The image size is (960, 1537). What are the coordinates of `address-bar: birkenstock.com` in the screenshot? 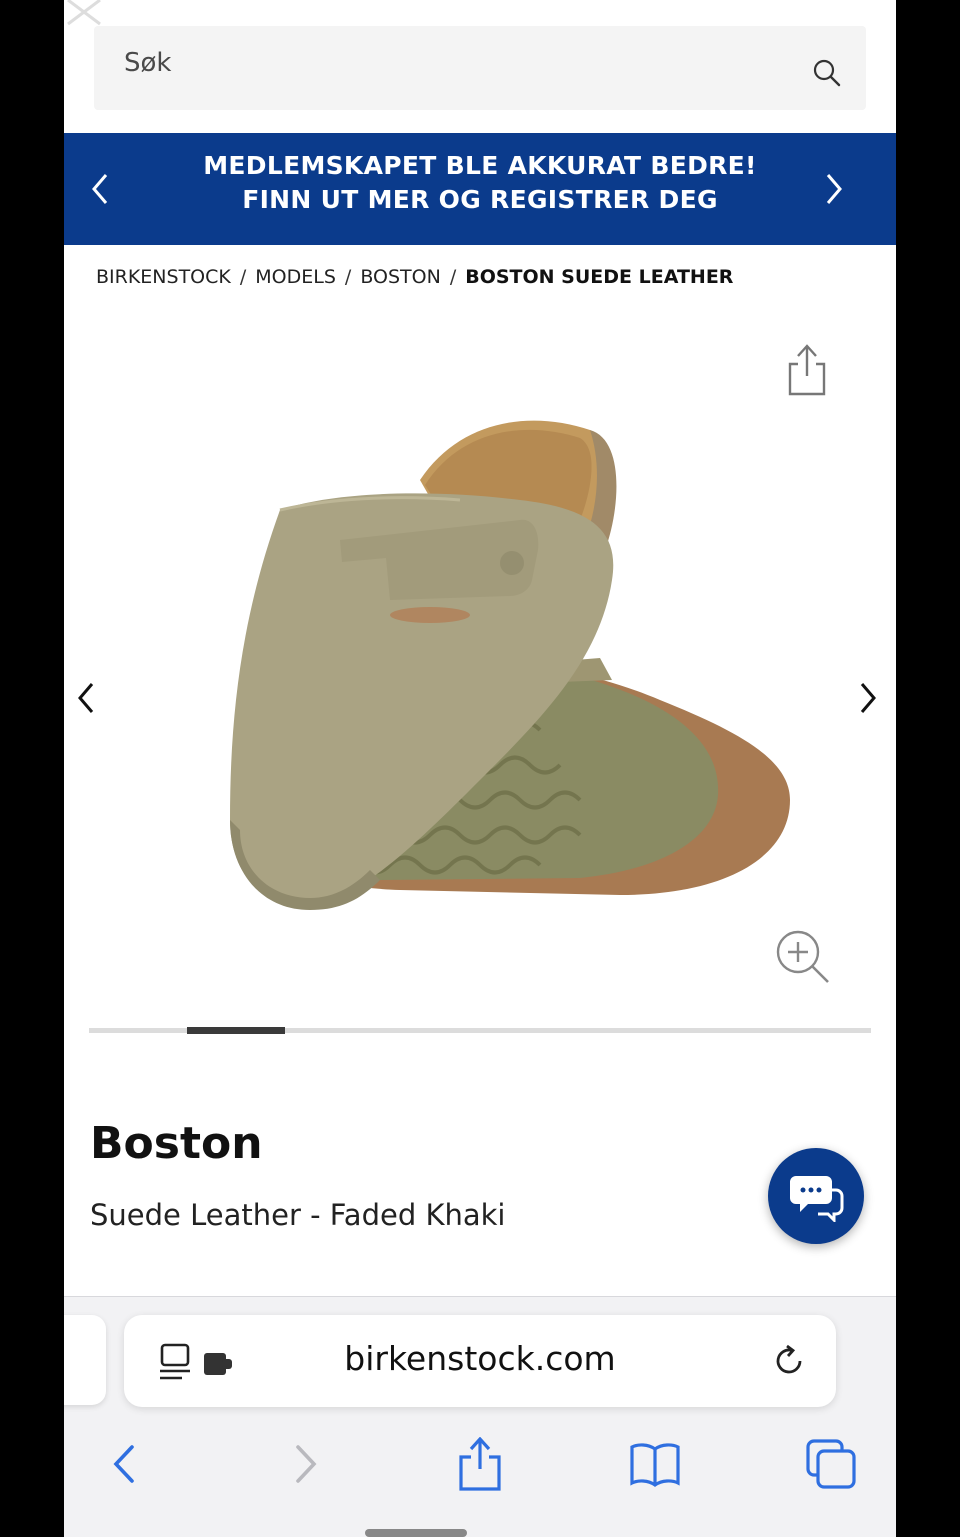 It's located at (480, 1361).